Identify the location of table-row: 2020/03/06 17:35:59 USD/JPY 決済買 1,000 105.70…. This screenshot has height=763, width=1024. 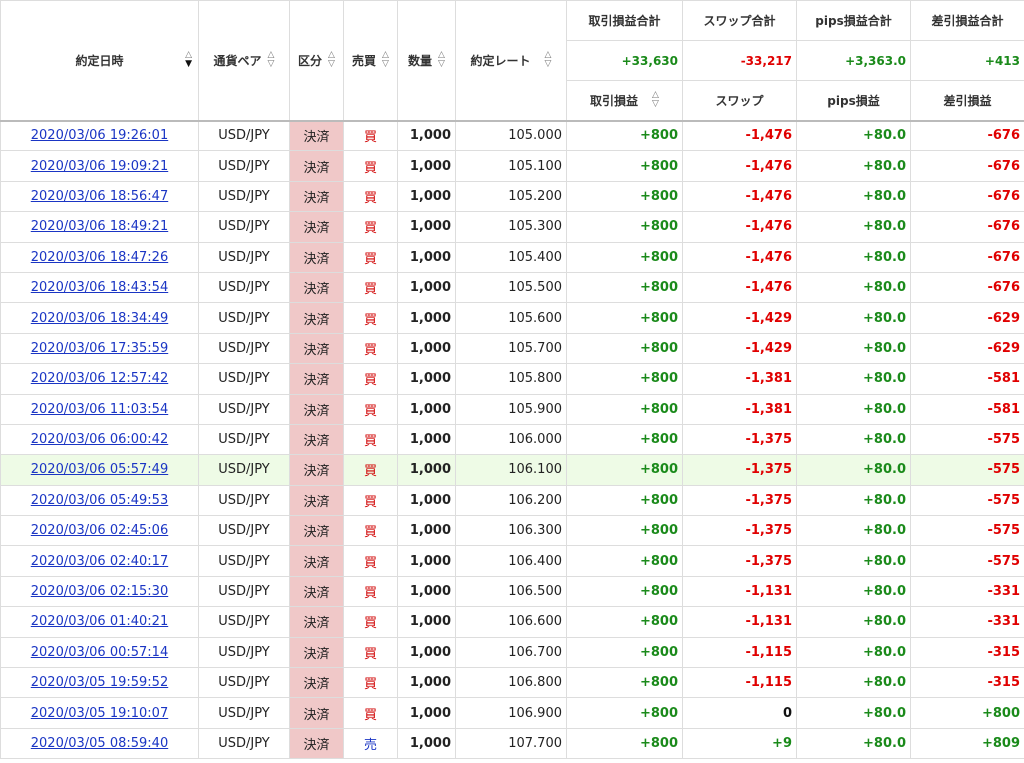
(512, 348).